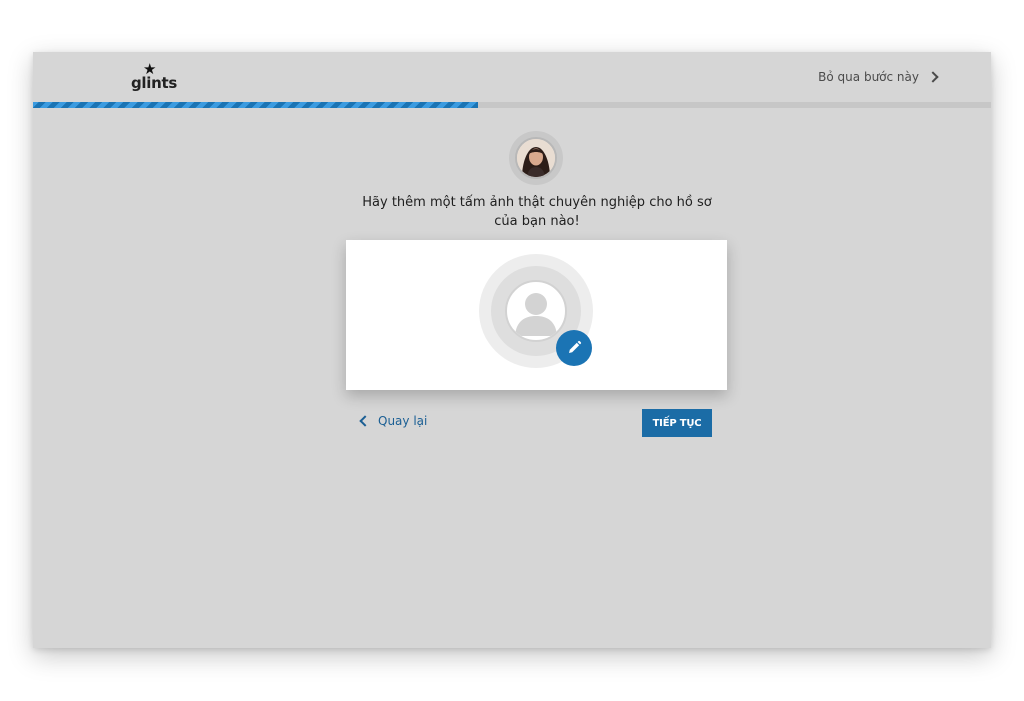 The height and width of the screenshot is (701, 1024). What do you see at coordinates (933, 77) in the screenshot?
I see `chevron-right-icon` at bounding box center [933, 77].